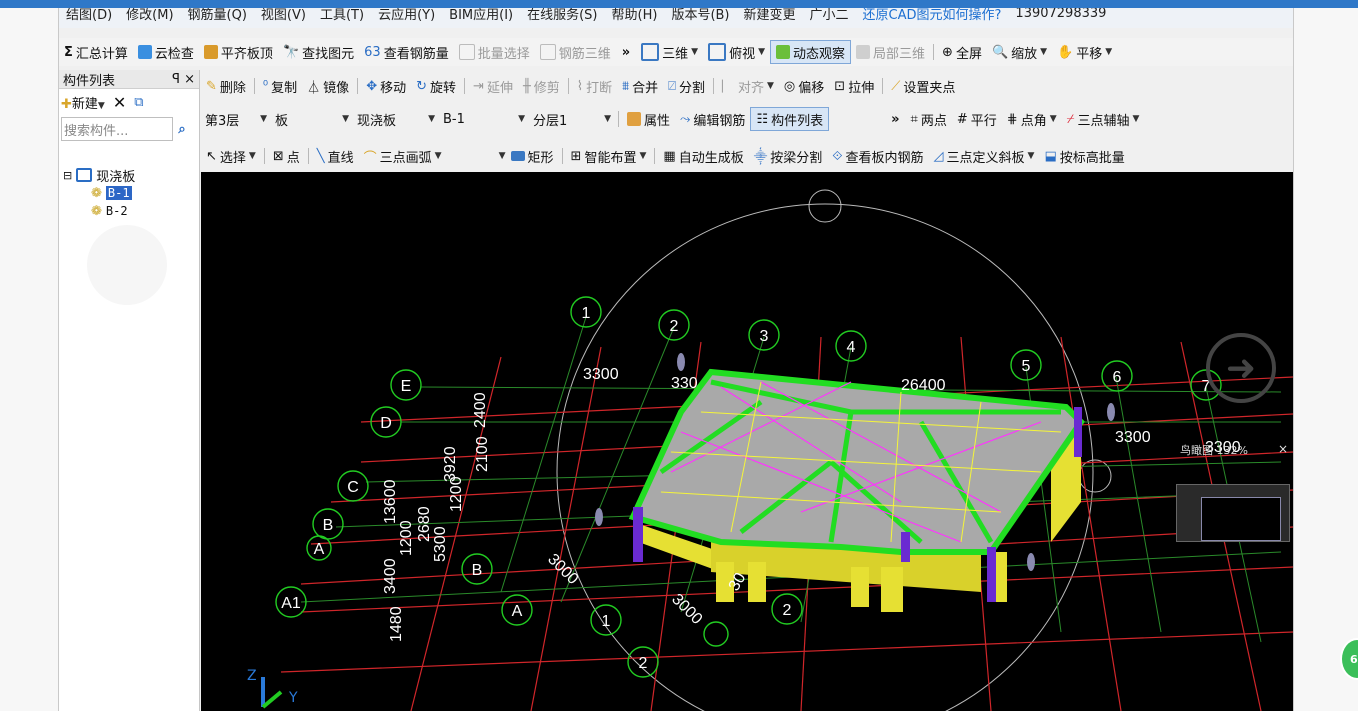  What do you see at coordinates (1032, 119) in the screenshot?
I see `point-angle-button: ⋕ 点角 ▼` at bounding box center [1032, 119].